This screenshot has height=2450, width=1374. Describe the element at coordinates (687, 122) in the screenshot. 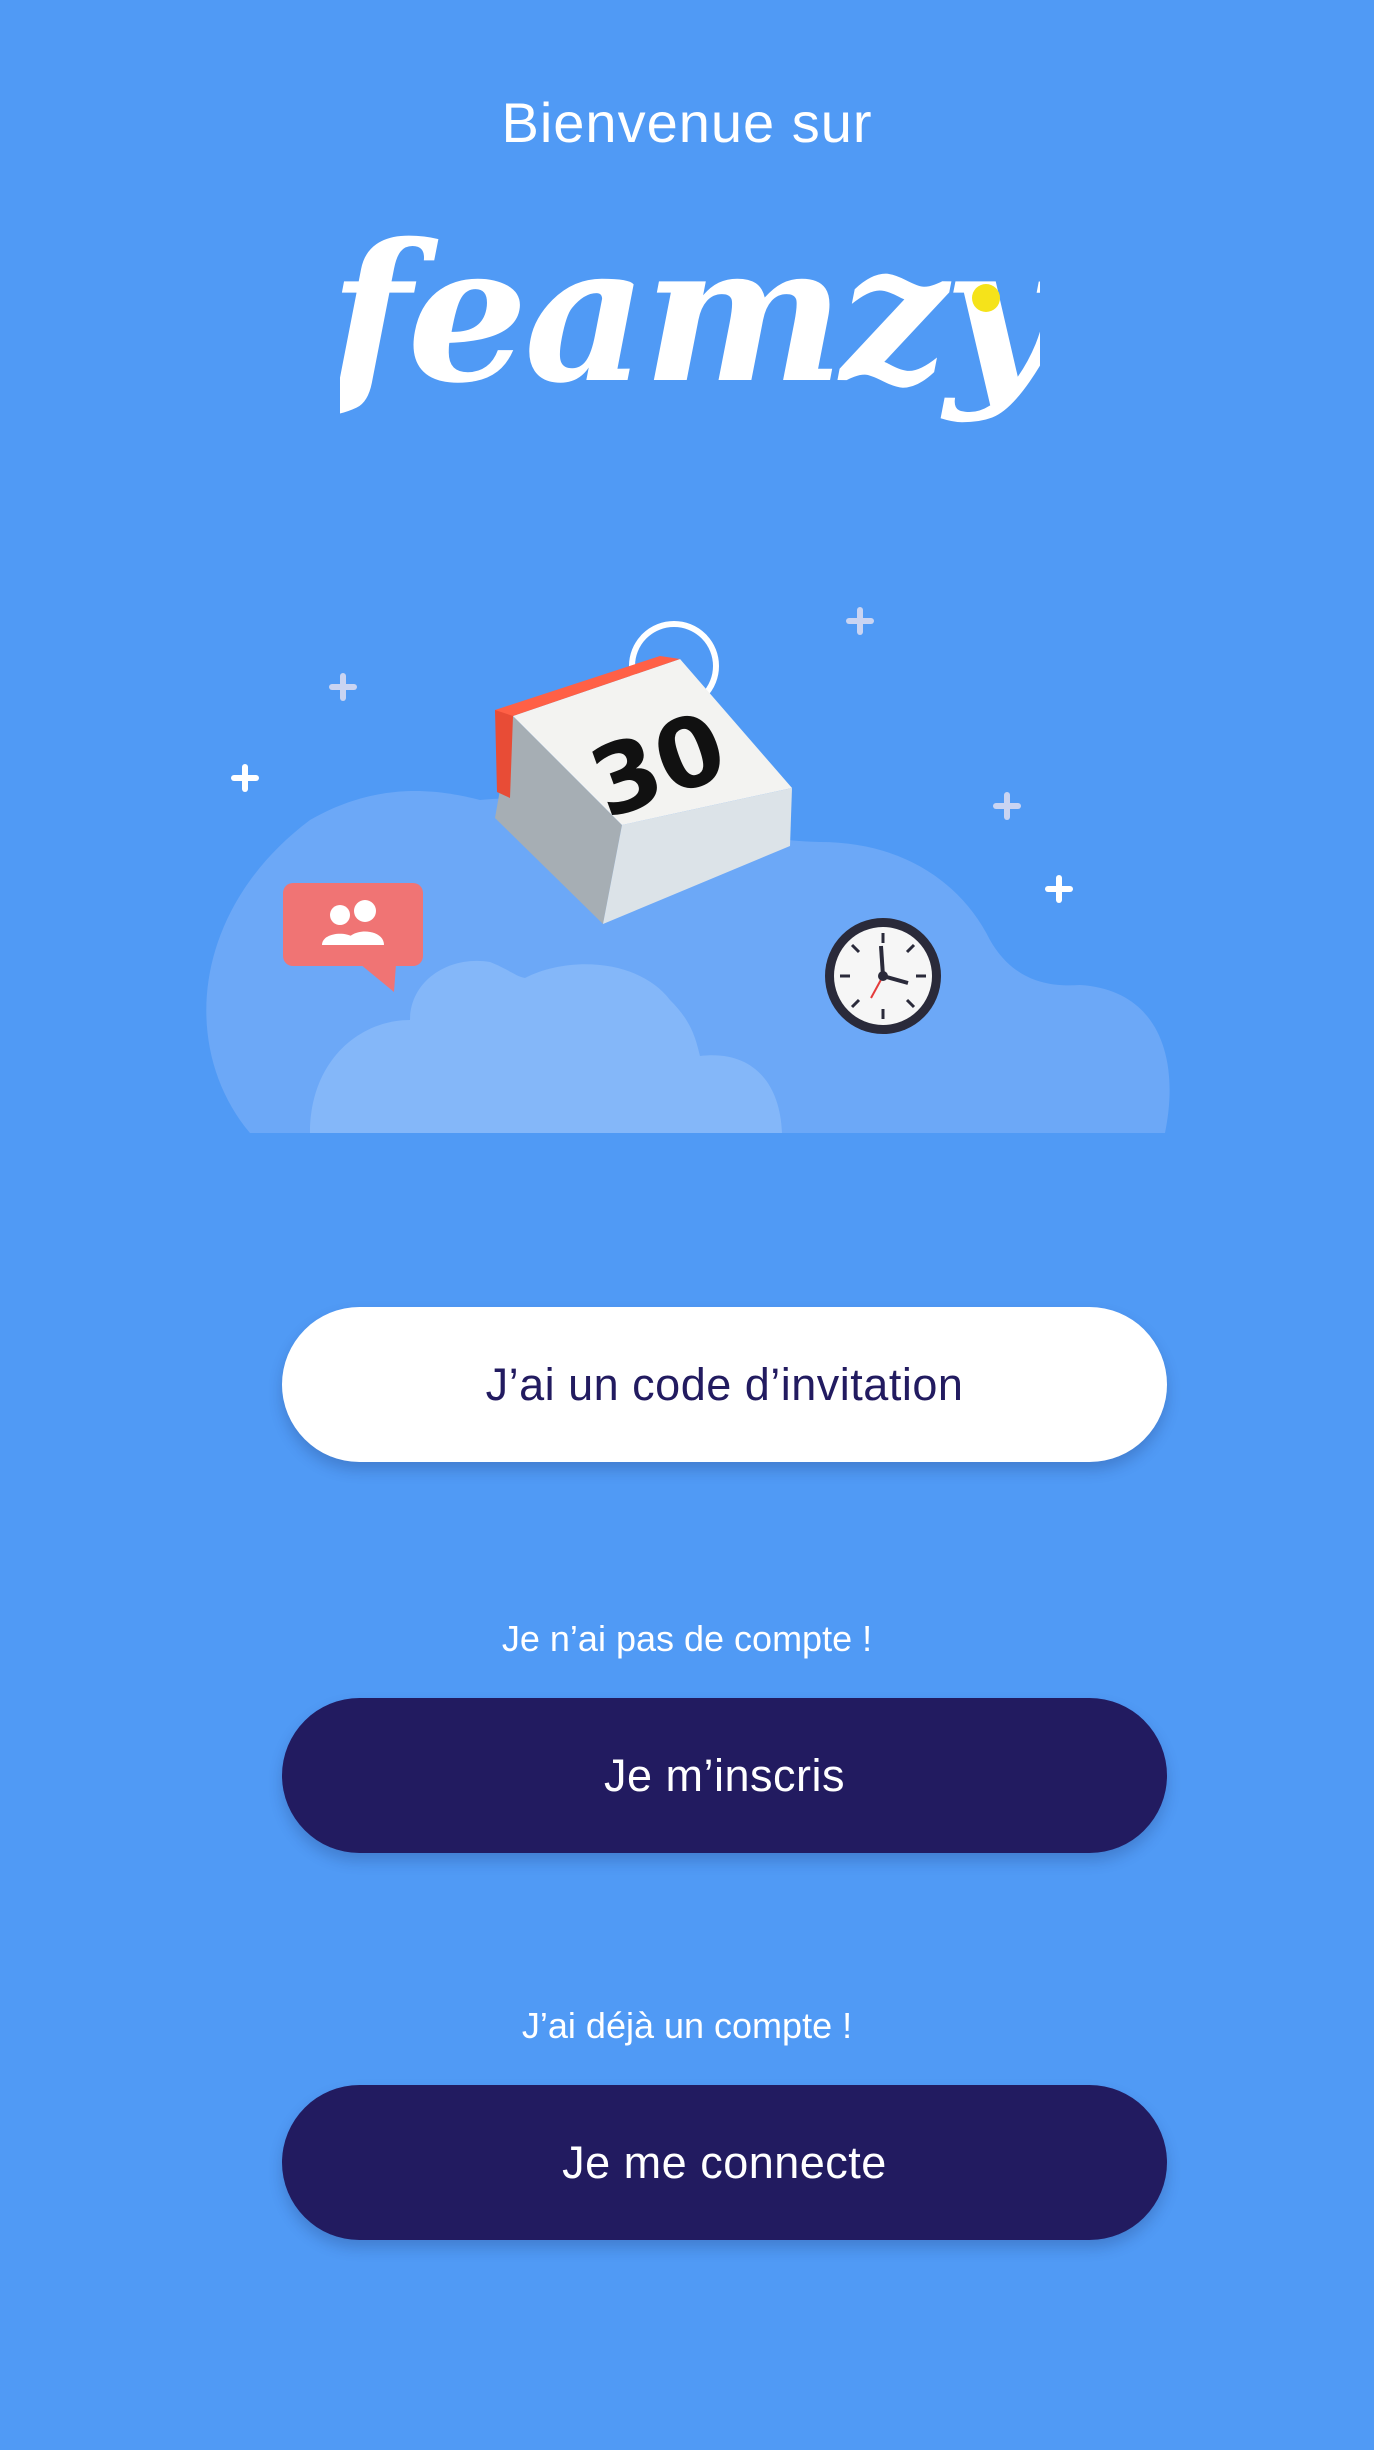

I see `welcome-heading: Bienvenue sur` at that location.